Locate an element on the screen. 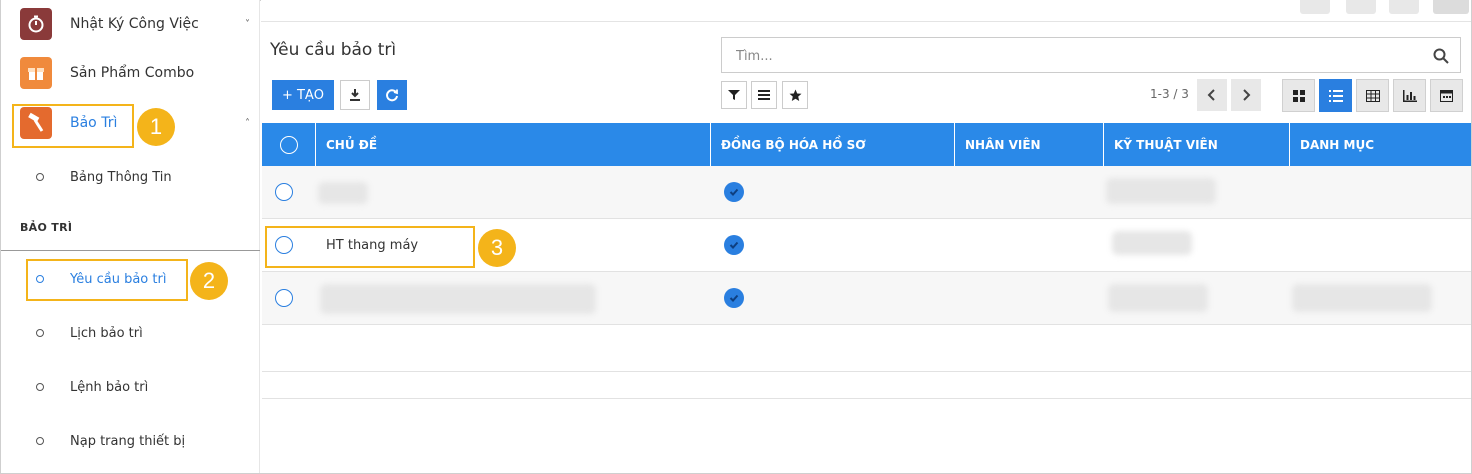  list-view-button is located at coordinates (1335, 95).